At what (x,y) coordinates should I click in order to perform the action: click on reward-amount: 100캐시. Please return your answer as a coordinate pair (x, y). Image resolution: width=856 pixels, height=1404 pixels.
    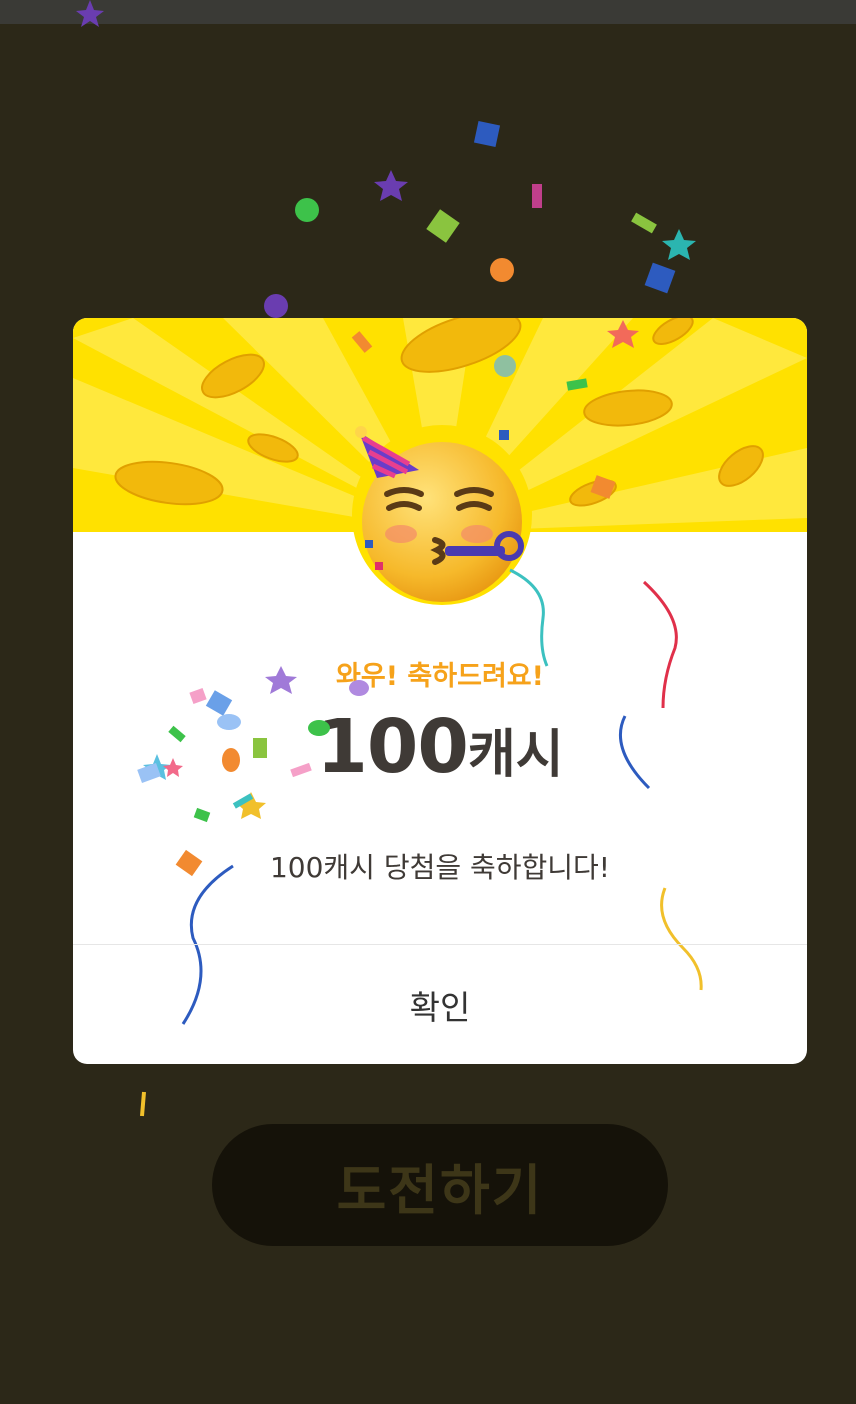
    Looking at the image, I should click on (440, 747).